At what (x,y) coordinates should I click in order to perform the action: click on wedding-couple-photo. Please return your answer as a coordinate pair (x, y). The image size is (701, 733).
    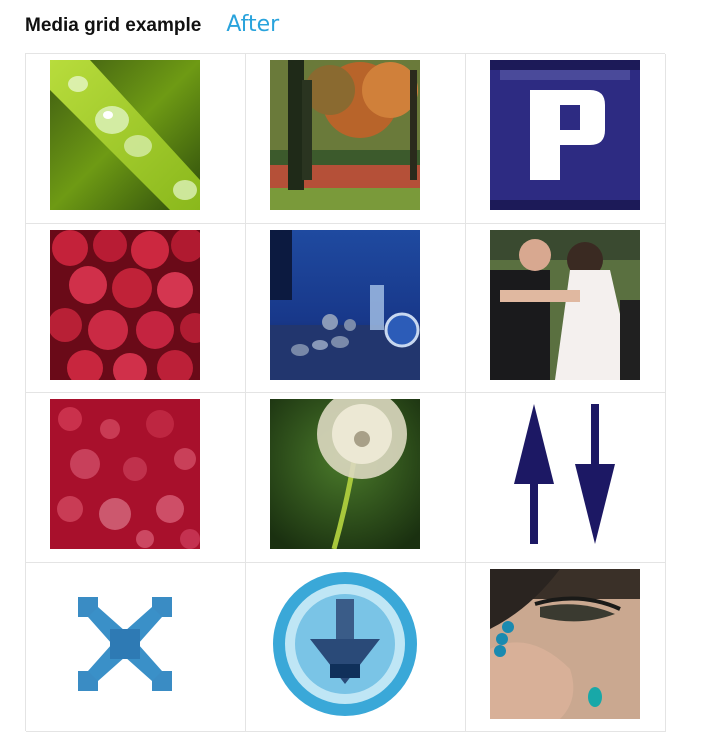
    Looking at the image, I should click on (565, 305).